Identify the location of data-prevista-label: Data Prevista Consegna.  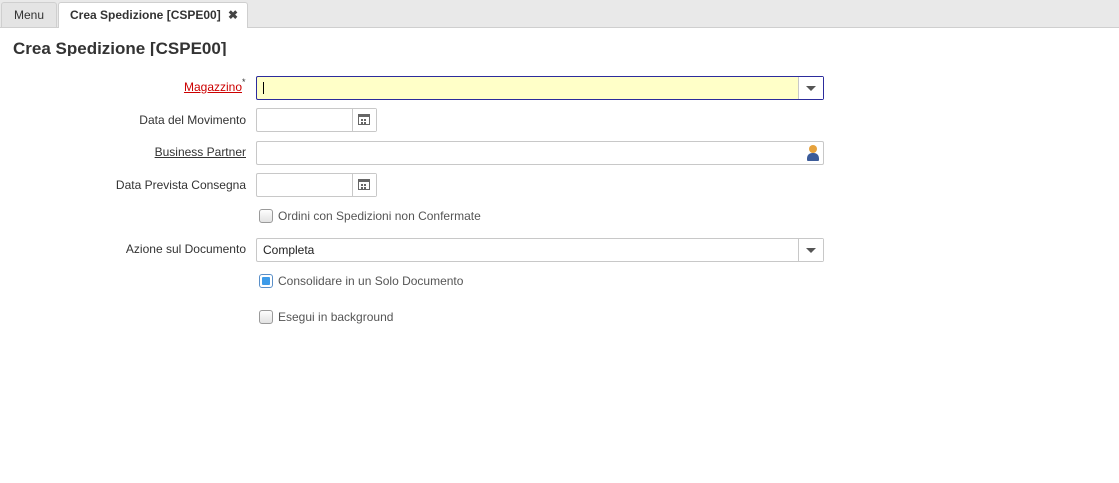
(180, 185).